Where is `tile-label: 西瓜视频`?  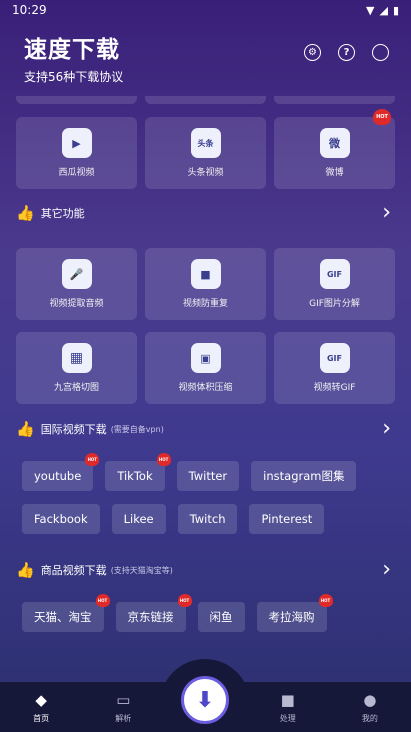 tile-label: 西瓜视频 is located at coordinates (76, 173).